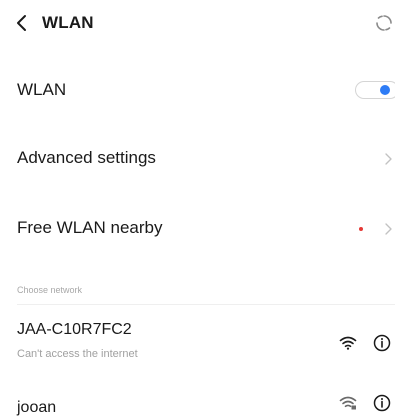 The width and height of the screenshot is (395, 418). Describe the element at coordinates (42, 89) in the screenshot. I see `wlan-label: WLAN` at that location.